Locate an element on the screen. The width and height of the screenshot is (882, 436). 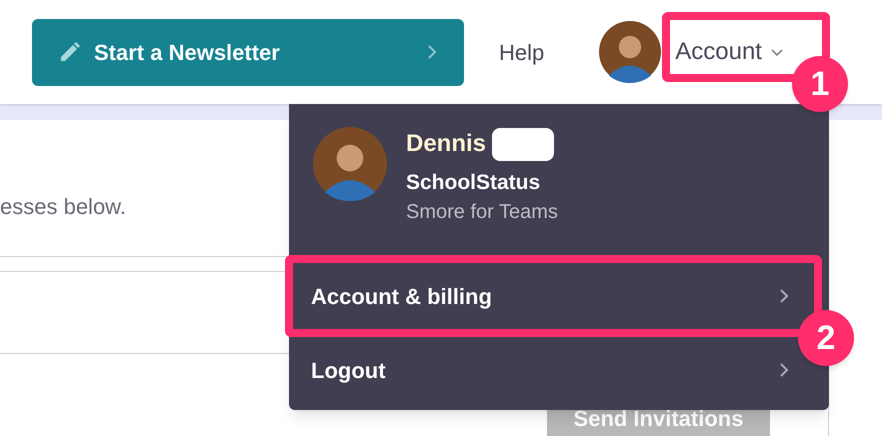
step-number-badge: 2 is located at coordinates (826, 338).